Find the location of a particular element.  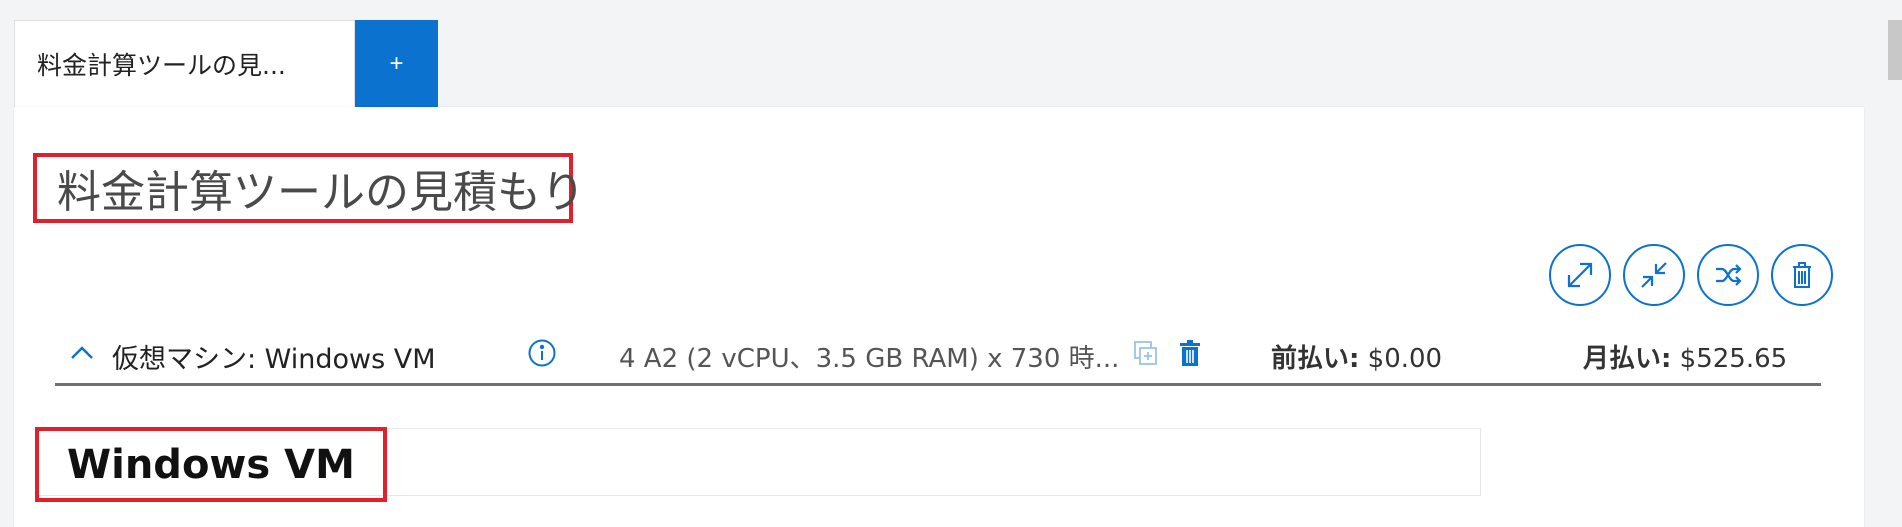

collapse-all-icon is located at coordinates (1654, 275).